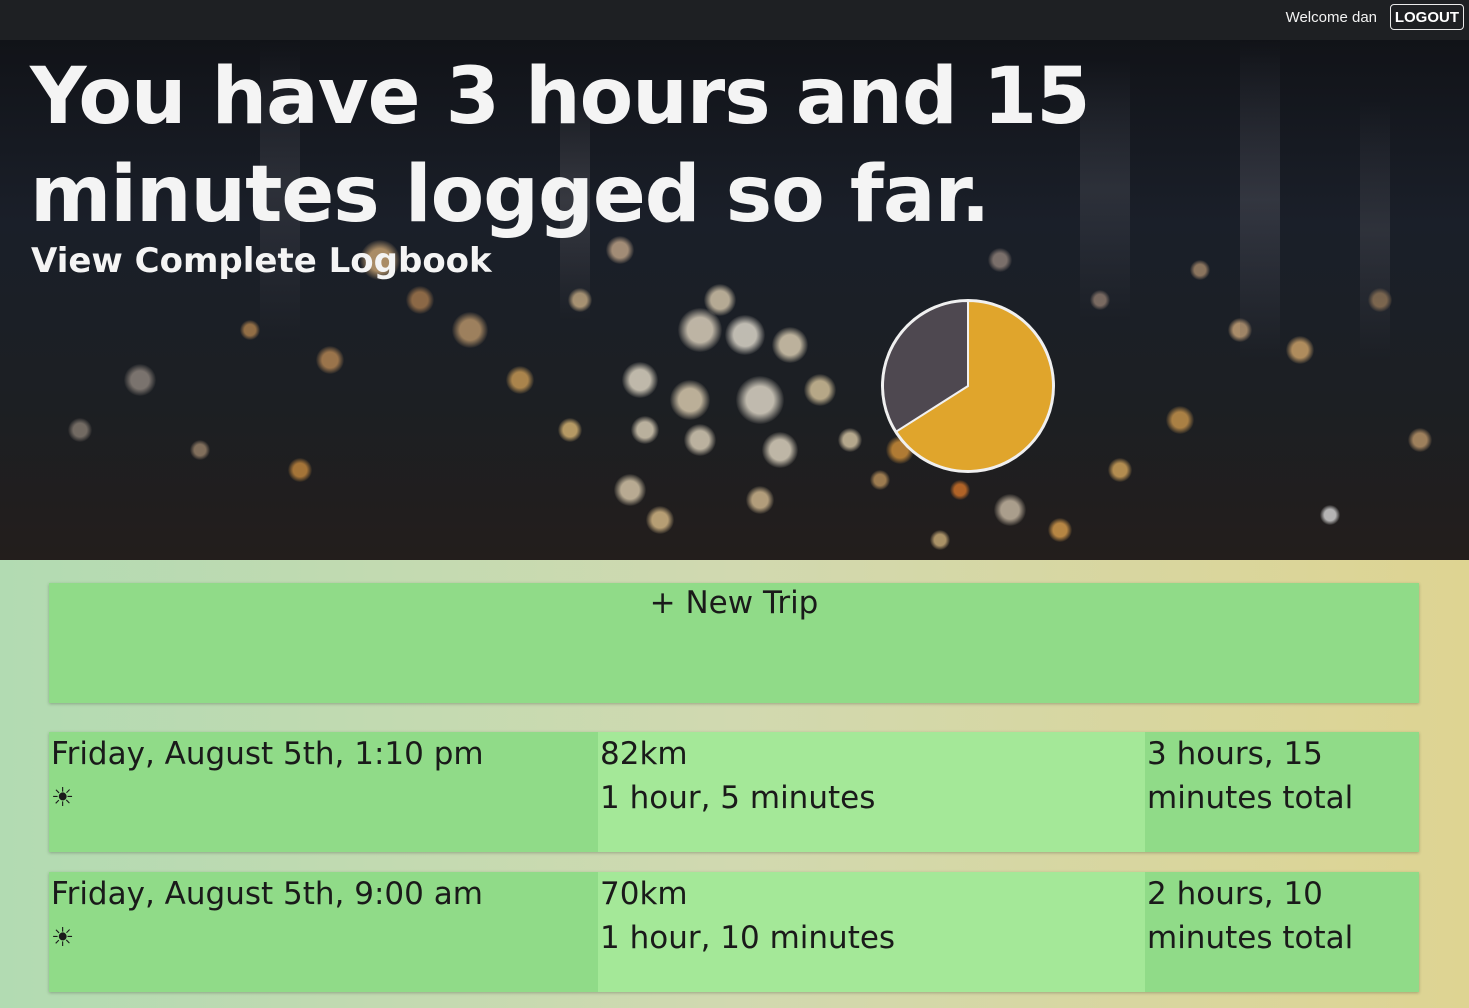 The image size is (1469, 1008). What do you see at coordinates (748, 938) in the screenshot?
I see `trip-duration: 1 hour, 10 minutes` at bounding box center [748, 938].